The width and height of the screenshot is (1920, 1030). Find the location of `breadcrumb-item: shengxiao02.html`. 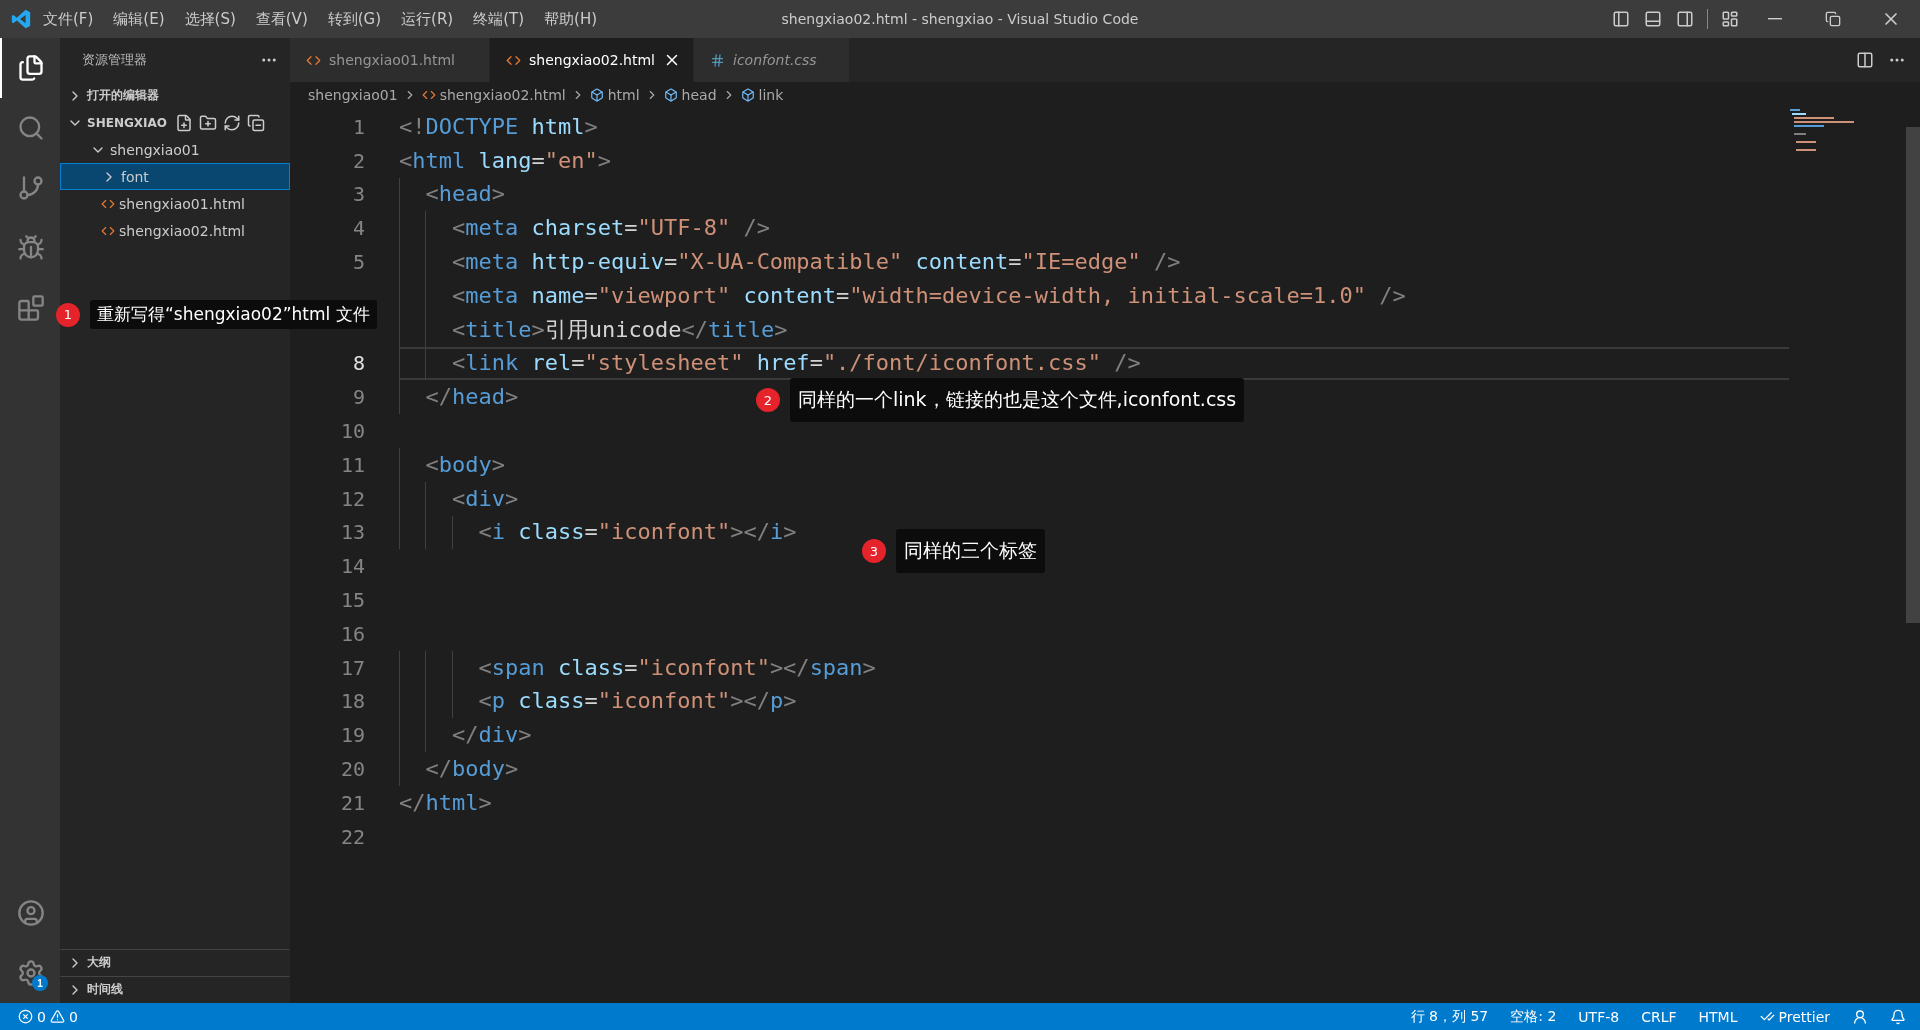

breadcrumb-item: shengxiao02.html is located at coordinates (493, 94).